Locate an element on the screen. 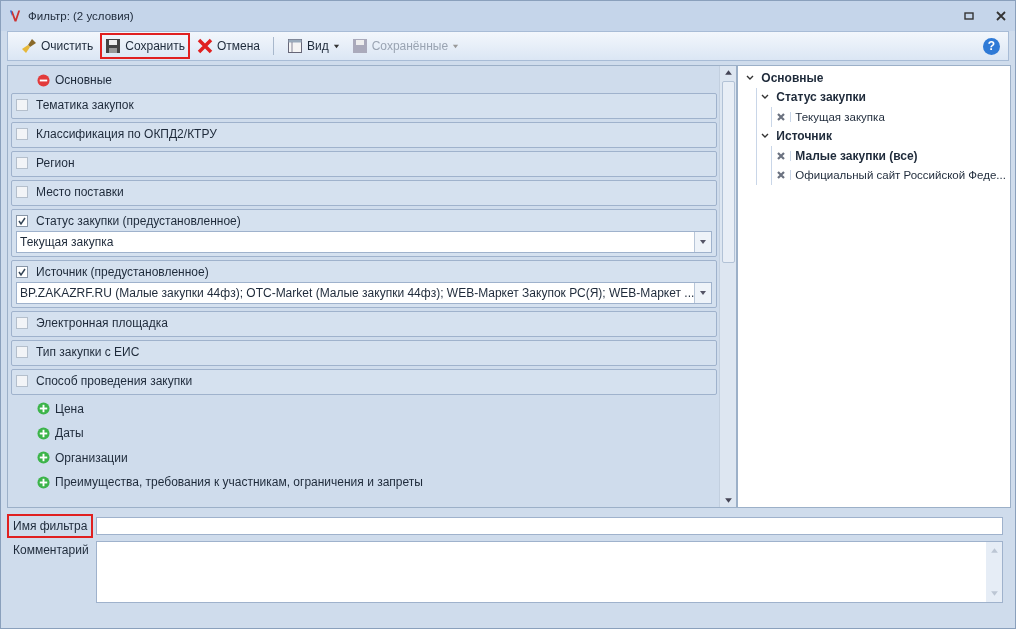 The image size is (1016, 629). scroll-up-icon is located at coordinates (728, 72).